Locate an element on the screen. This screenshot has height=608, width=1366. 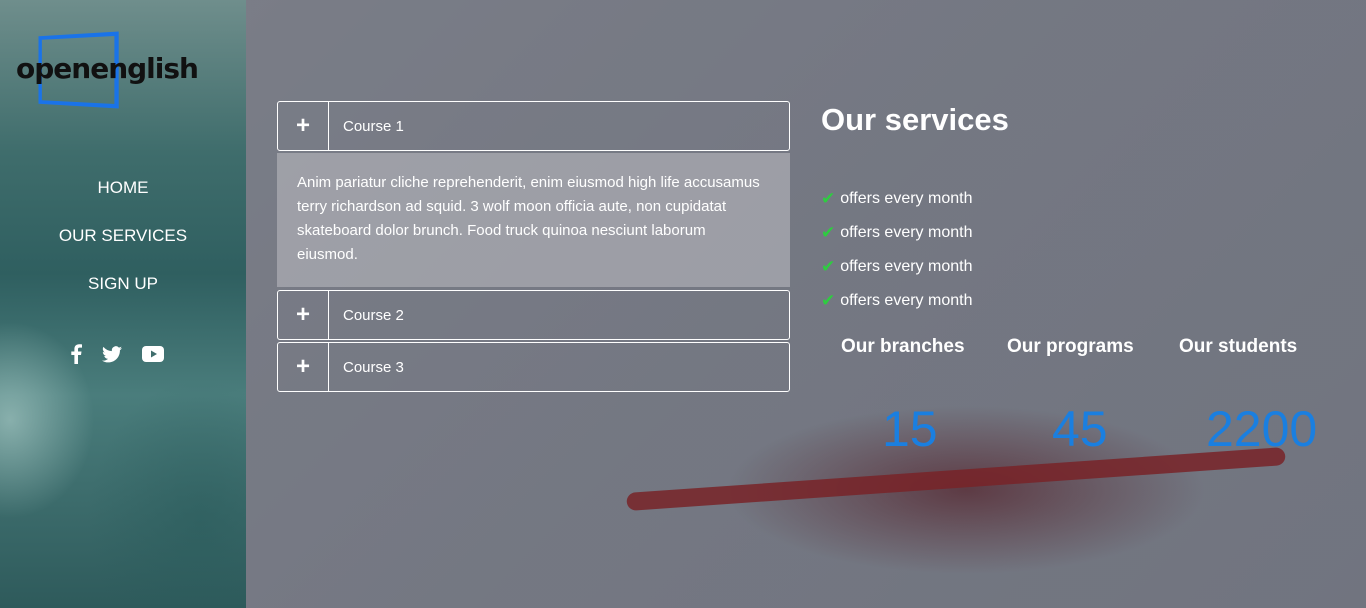
accordion-title: Course 3 is located at coordinates (366, 367).